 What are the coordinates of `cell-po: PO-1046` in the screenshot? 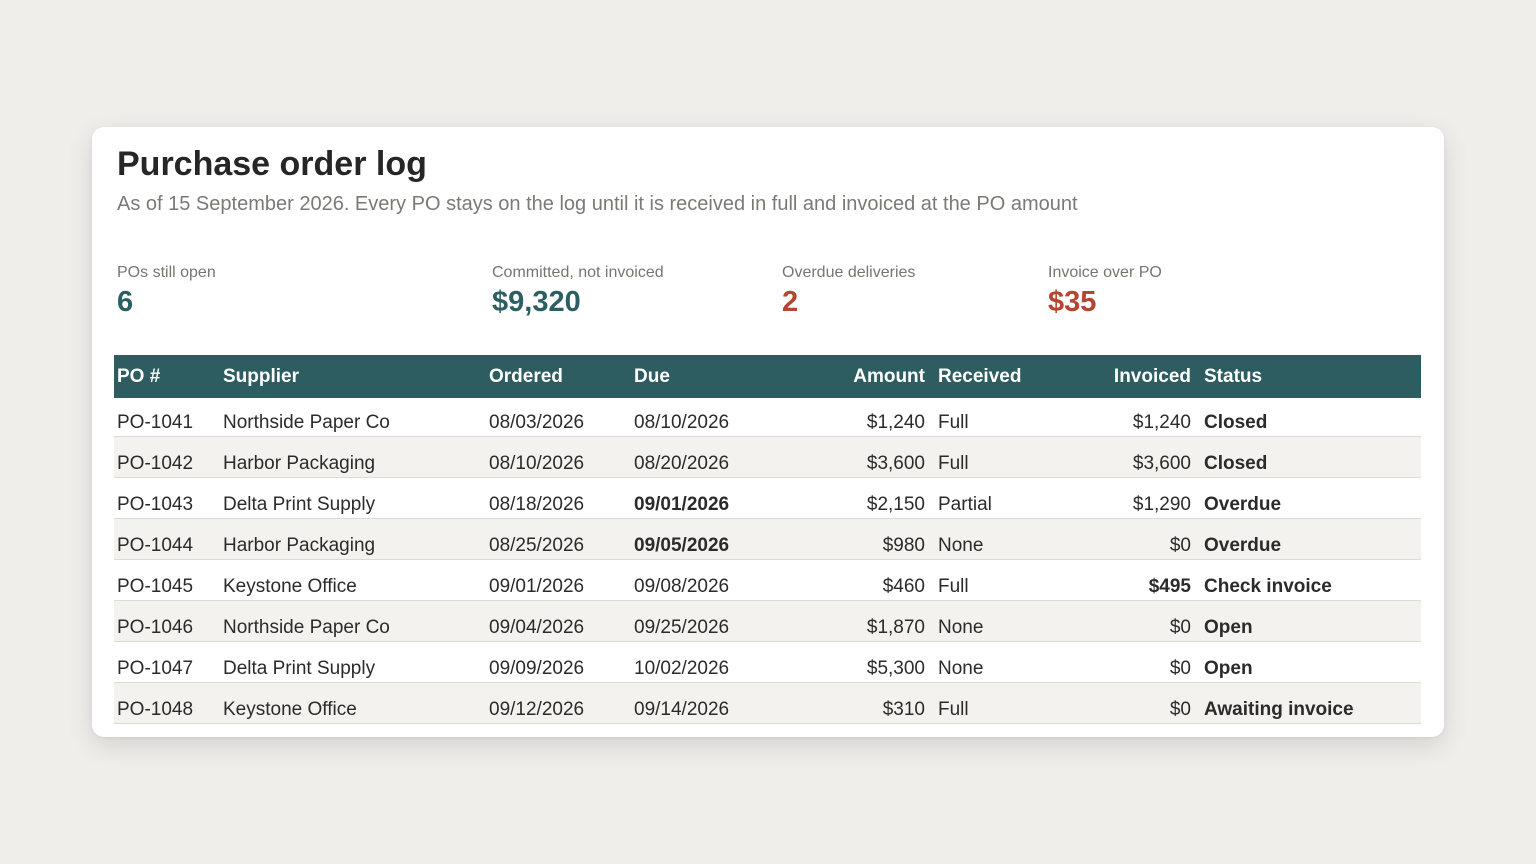 It's located at (167, 621).